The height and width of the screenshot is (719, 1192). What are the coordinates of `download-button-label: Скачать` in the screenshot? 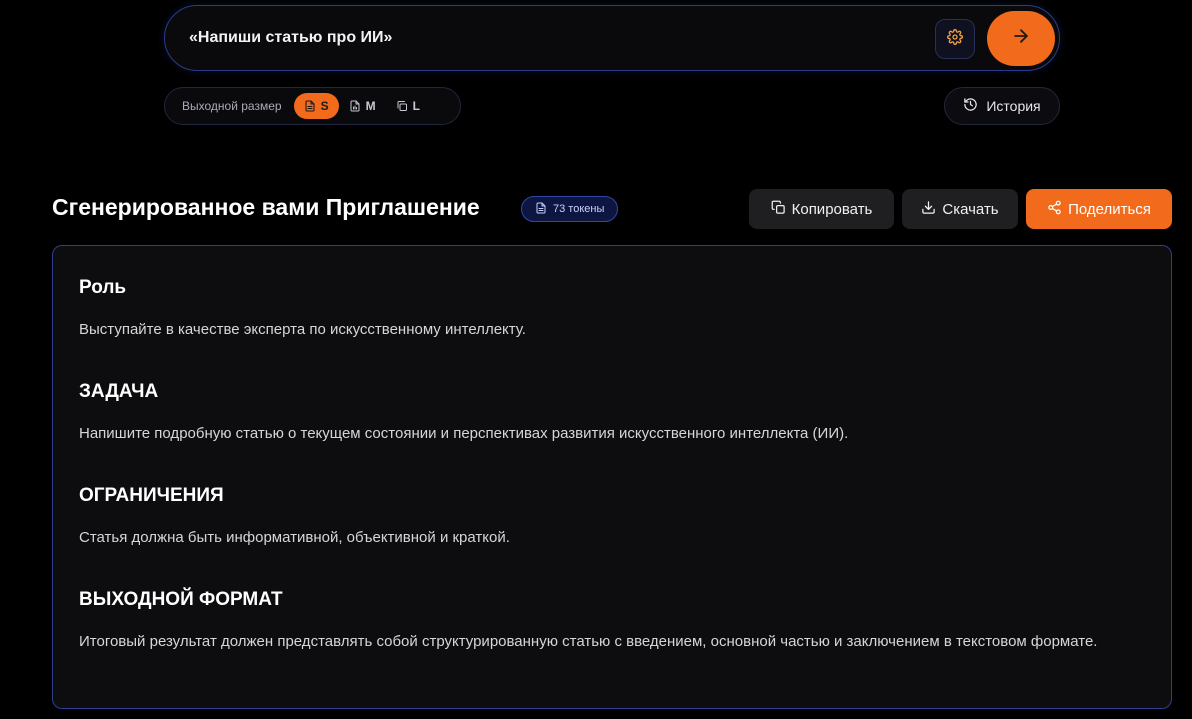 It's located at (970, 209).